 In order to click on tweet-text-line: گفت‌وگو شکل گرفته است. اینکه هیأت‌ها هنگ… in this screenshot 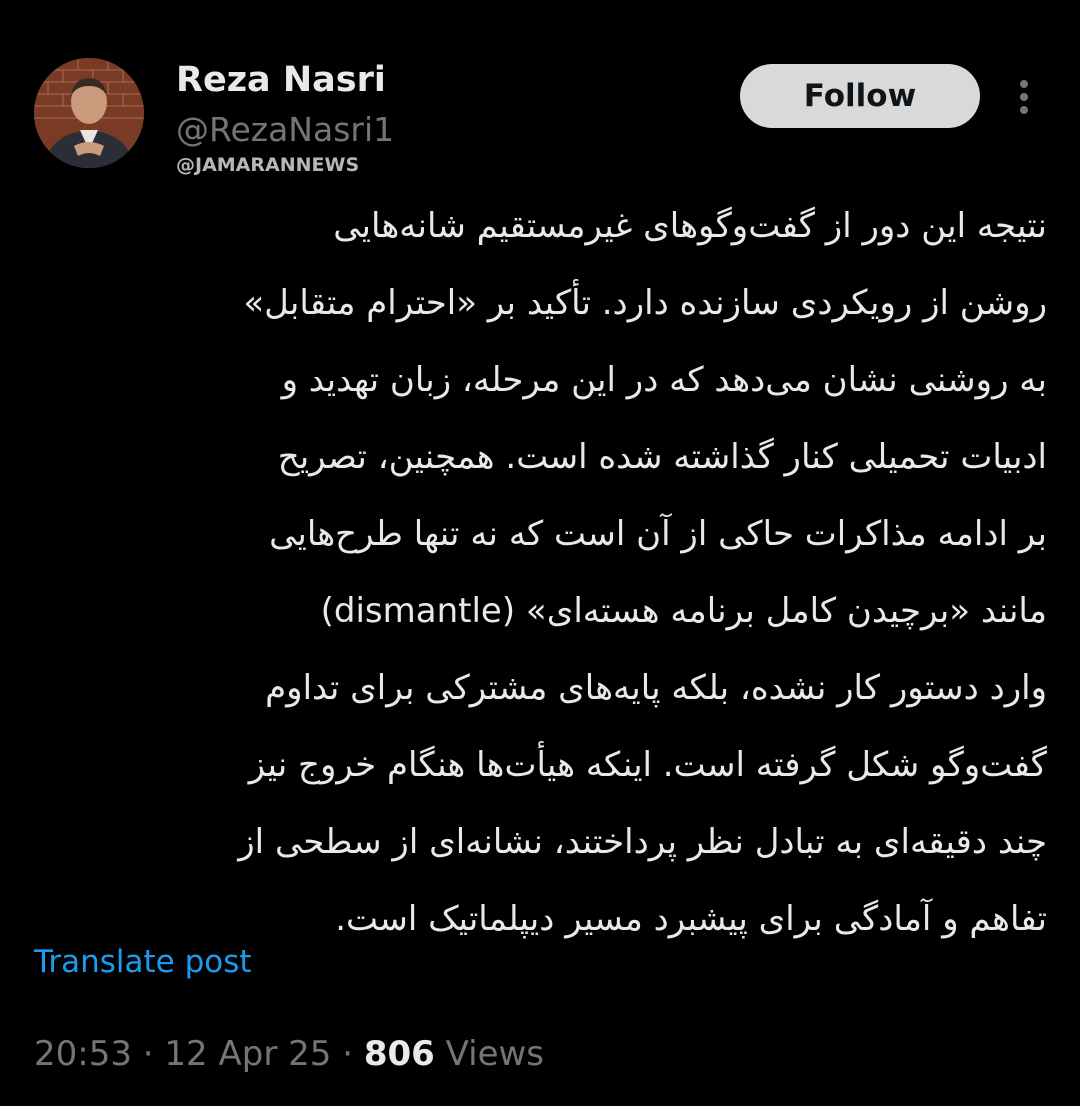, I will do `click(647, 765)`.